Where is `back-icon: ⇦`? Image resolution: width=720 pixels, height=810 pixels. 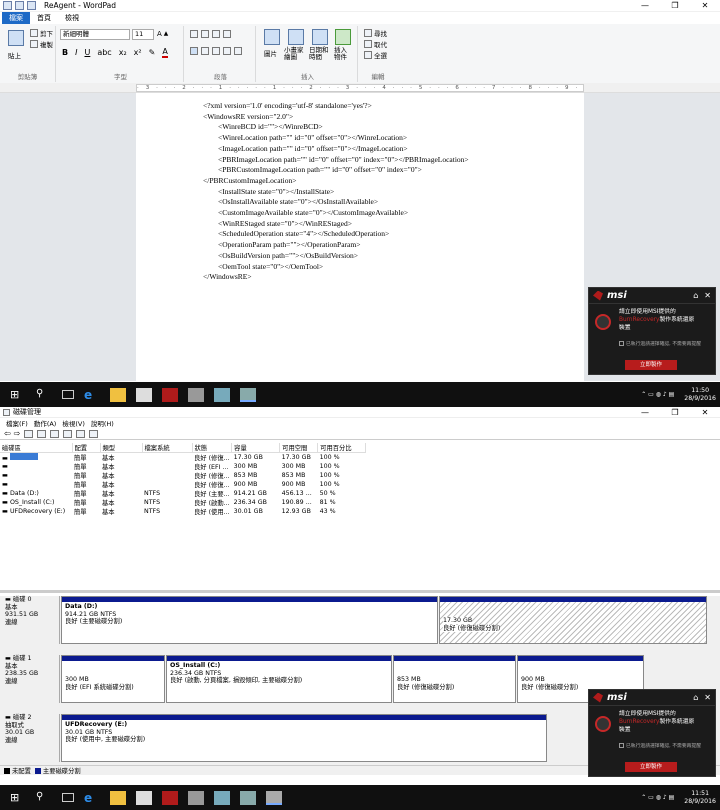 back-icon: ⇦ is located at coordinates (7, 433).